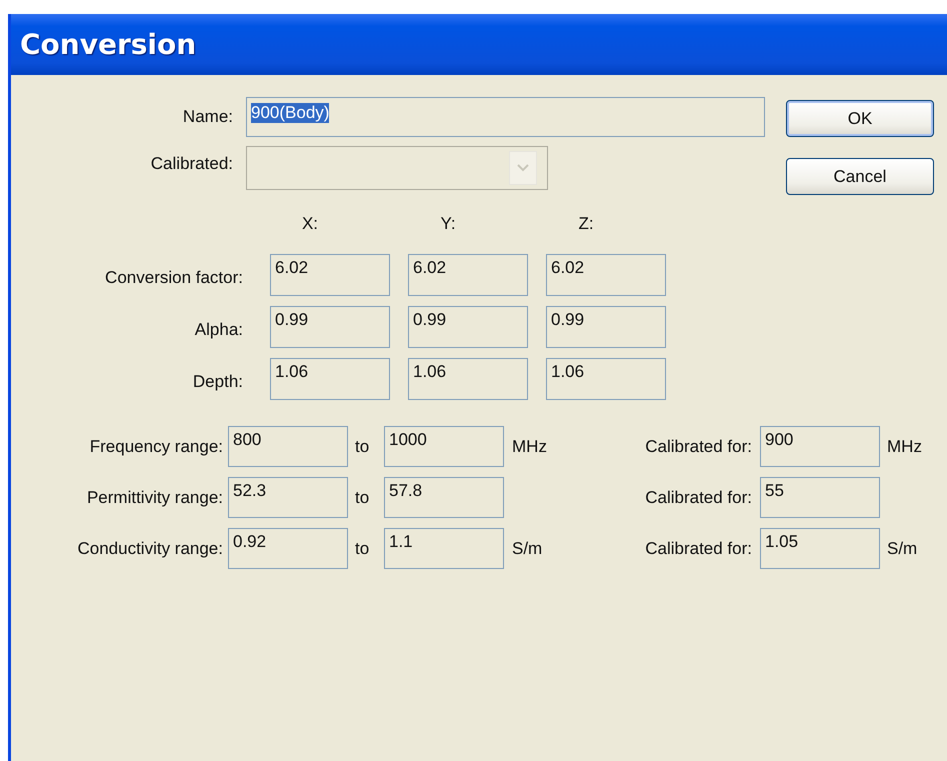  What do you see at coordinates (586, 224) in the screenshot?
I see `axis-label: Z:` at bounding box center [586, 224].